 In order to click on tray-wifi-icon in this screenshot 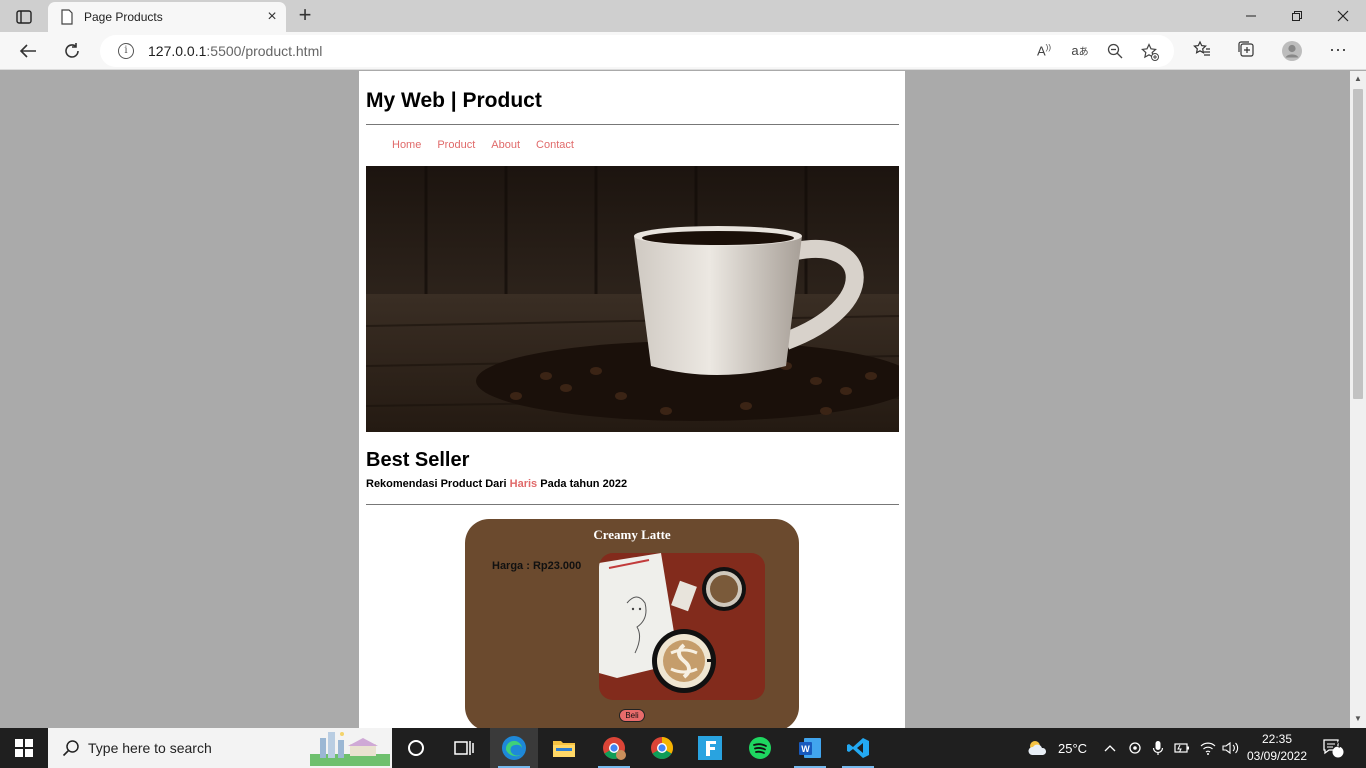, I will do `click(1208, 748)`.